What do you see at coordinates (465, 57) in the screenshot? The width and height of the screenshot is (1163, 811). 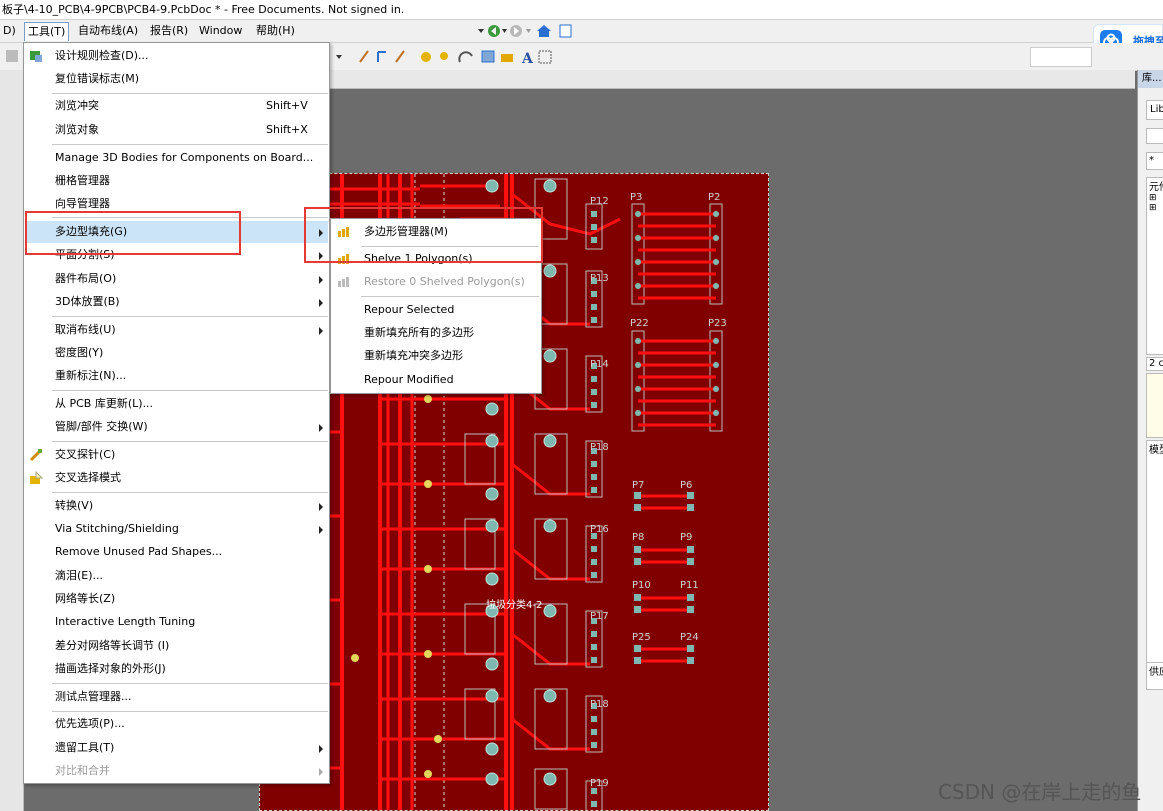 I see `arc-icon` at bounding box center [465, 57].